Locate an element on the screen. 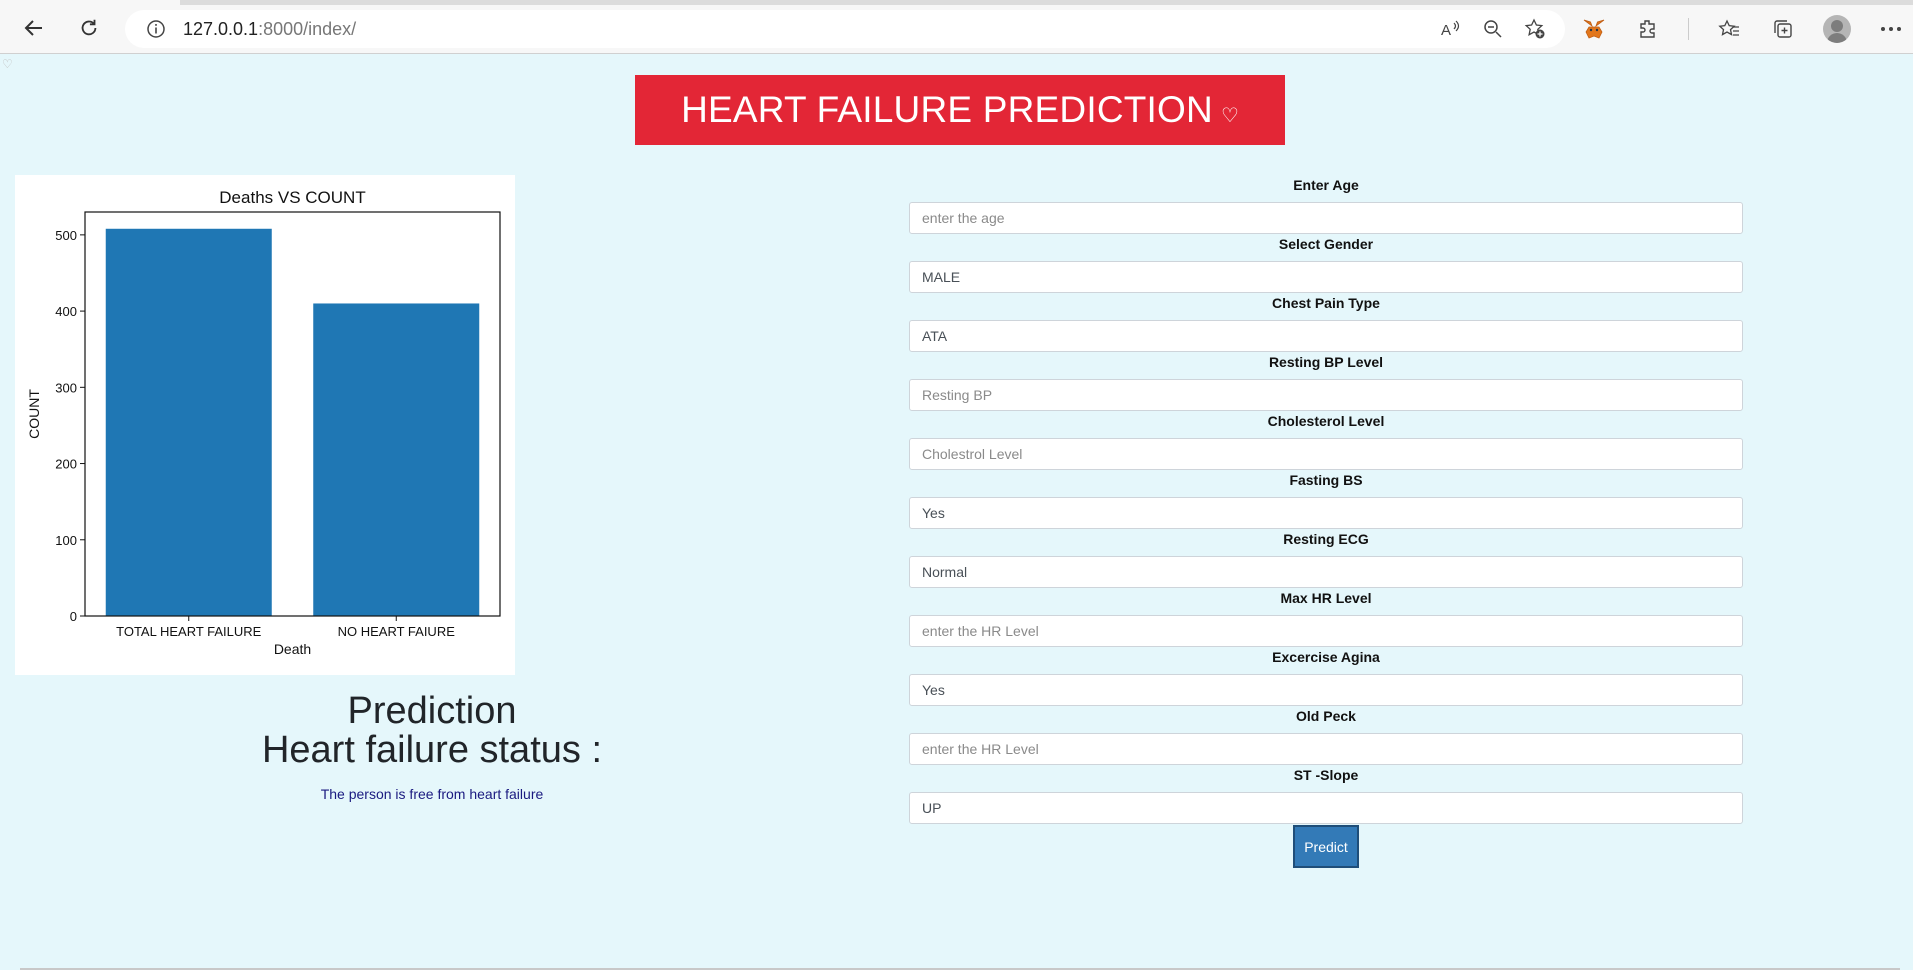 This screenshot has width=1913, height=970. extensions-icon is located at coordinates (1648, 29).